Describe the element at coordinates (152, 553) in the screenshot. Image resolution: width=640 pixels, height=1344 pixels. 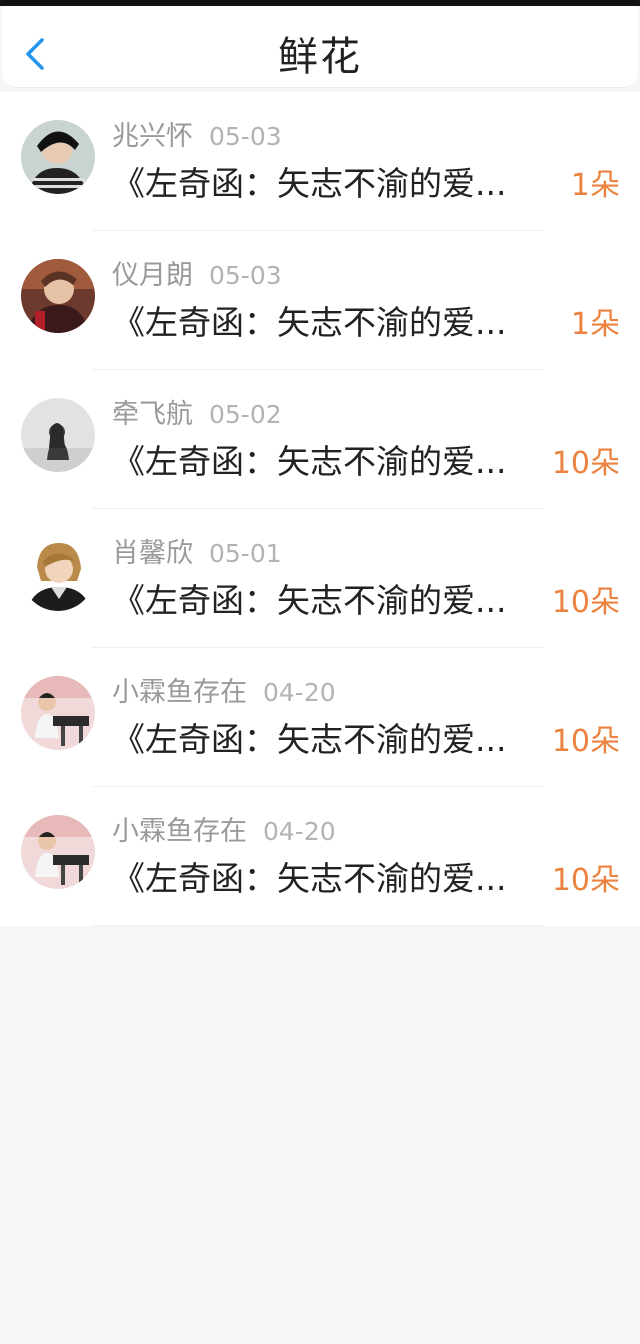
I see `sender-name: 肖馨欣` at that location.